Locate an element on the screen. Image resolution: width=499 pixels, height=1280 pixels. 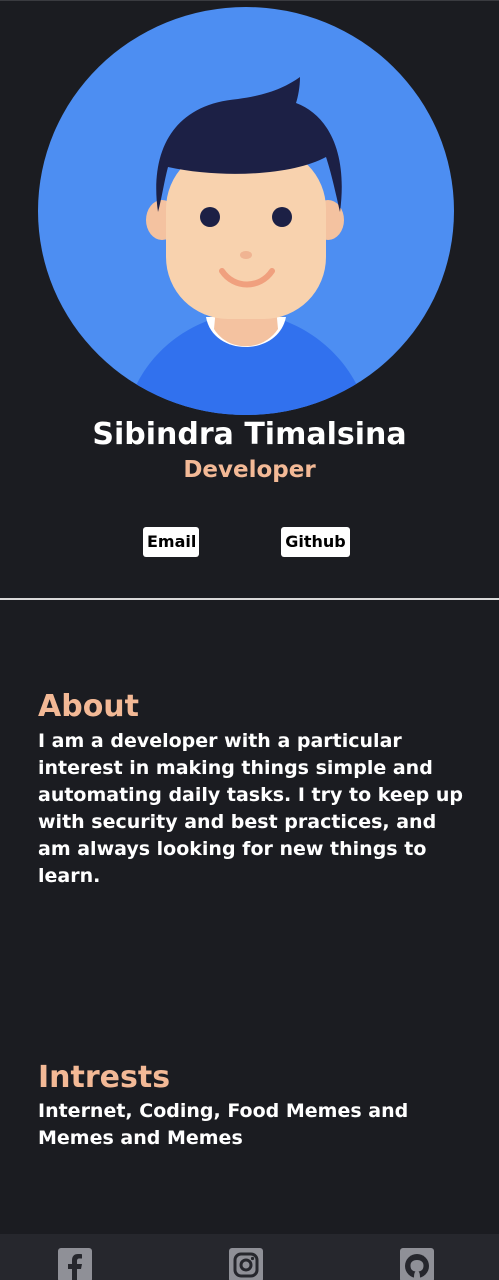
profile-role: Developer is located at coordinates (249, 470).